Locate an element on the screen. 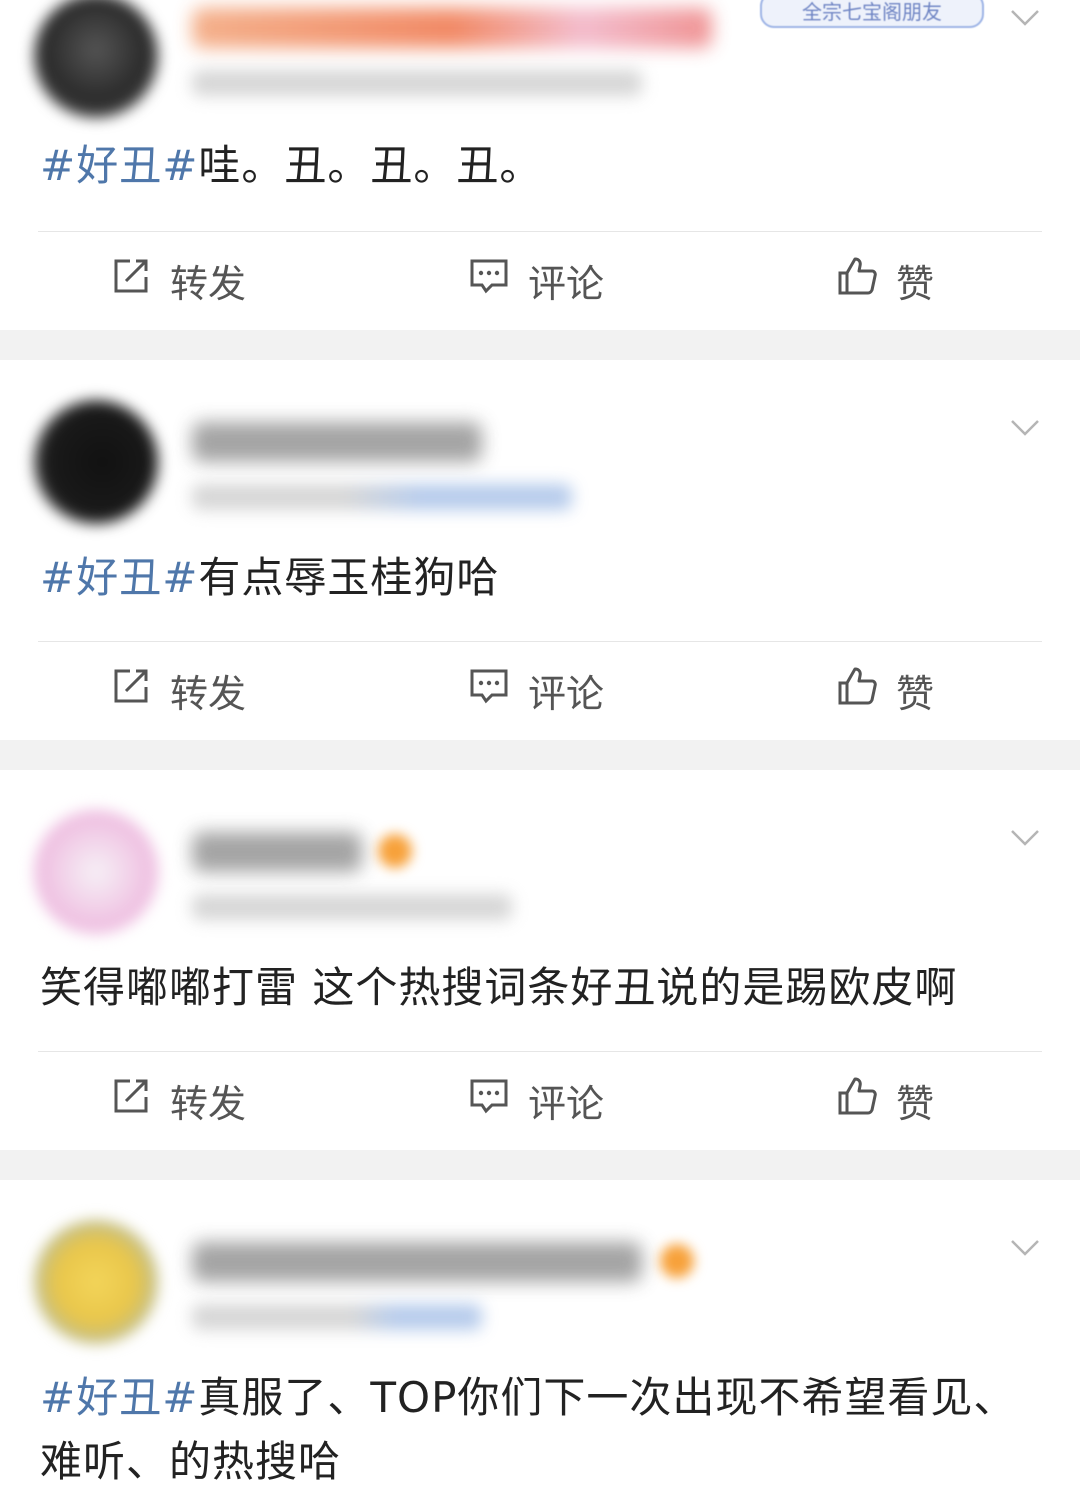 This screenshot has height=1502, width=1080. post-text: #好丑#哇。丑。丑。丑。 is located at coordinates (540, 166).